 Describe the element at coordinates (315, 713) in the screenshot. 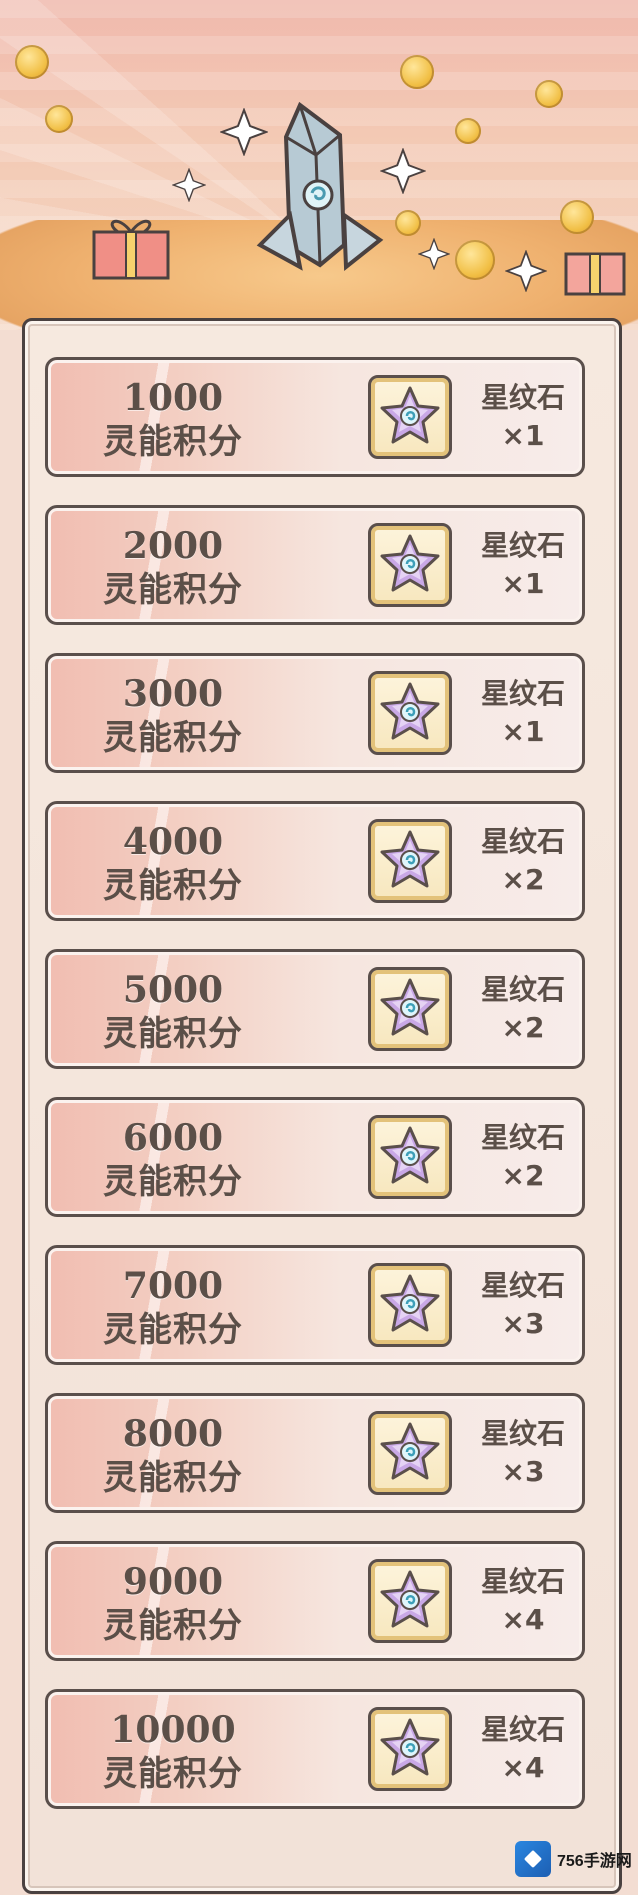

I see `reward-row: 3000 灵能积分 星纹石 ×1` at that location.